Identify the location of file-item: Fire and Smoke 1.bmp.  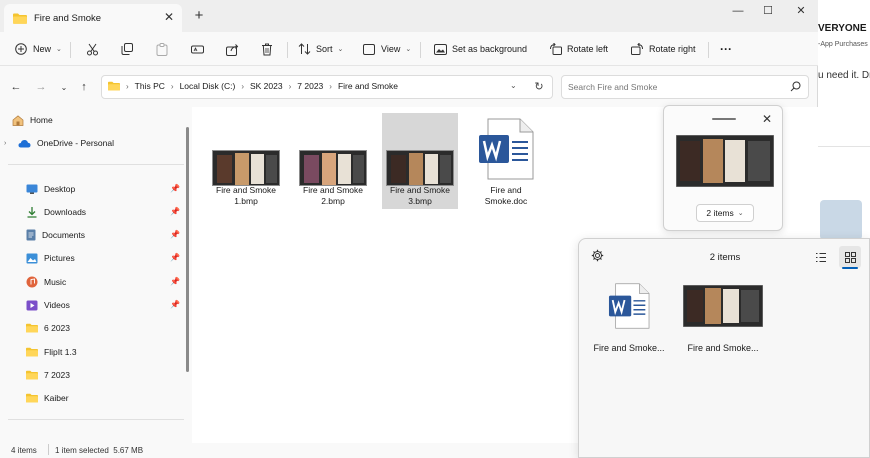
(246, 161).